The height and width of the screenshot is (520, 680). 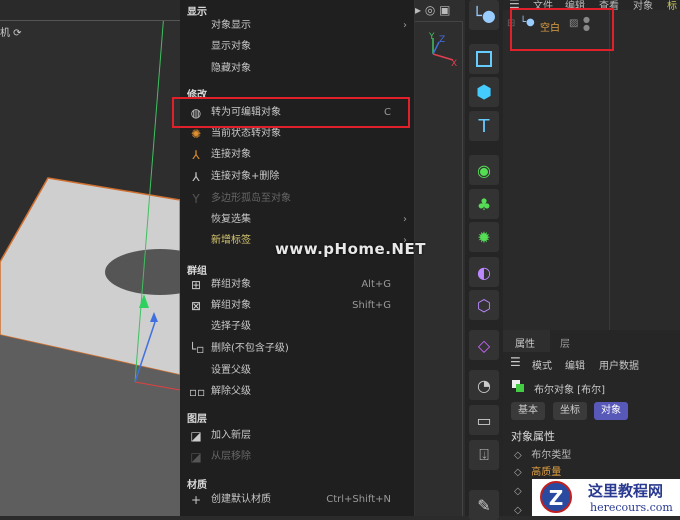 I want to click on menu-item-label: 连接对象+删除, so click(x=245, y=176).